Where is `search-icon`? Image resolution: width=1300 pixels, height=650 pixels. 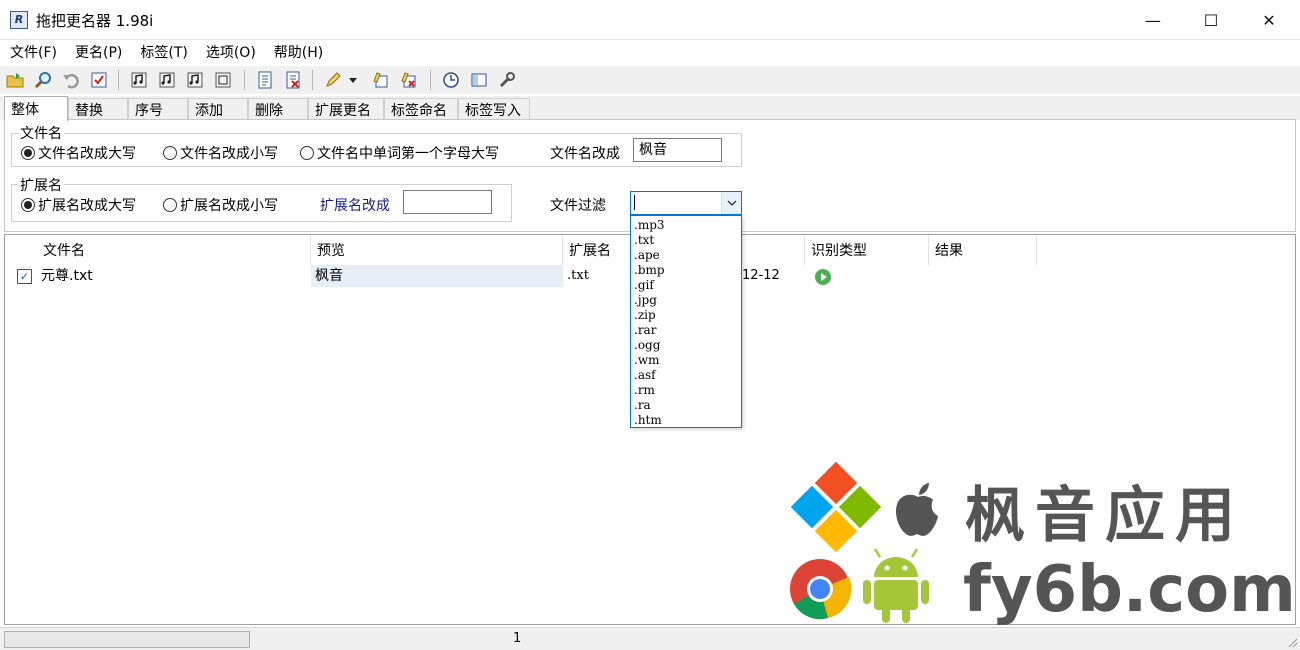 search-icon is located at coordinates (43, 80).